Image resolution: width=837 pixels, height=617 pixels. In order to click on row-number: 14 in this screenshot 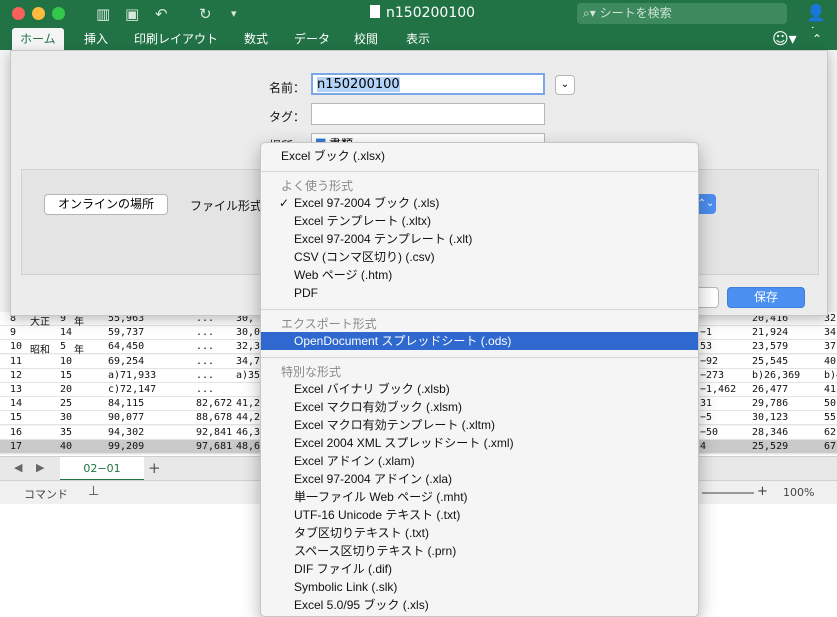, I will do `click(16, 403)`.